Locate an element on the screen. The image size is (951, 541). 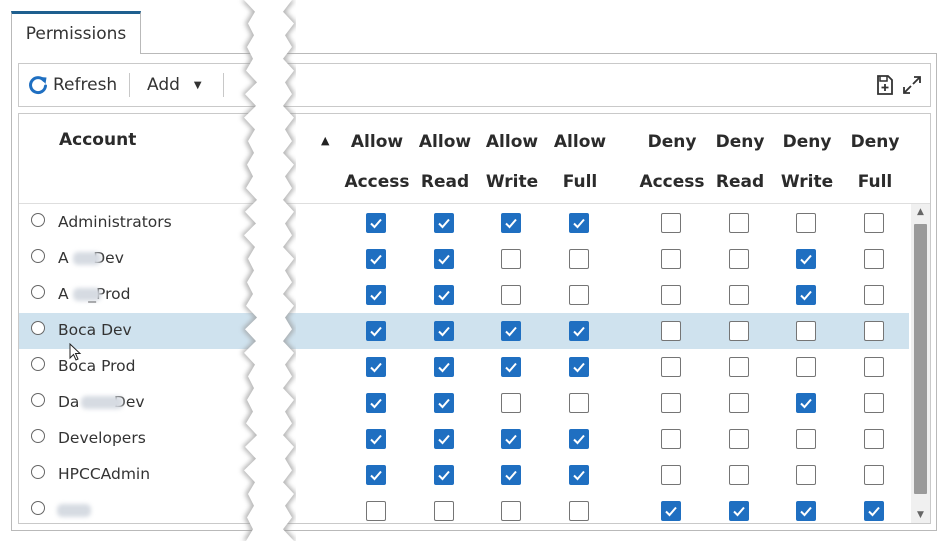
table-row: Boca Prod is located at coordinates (464, 367).